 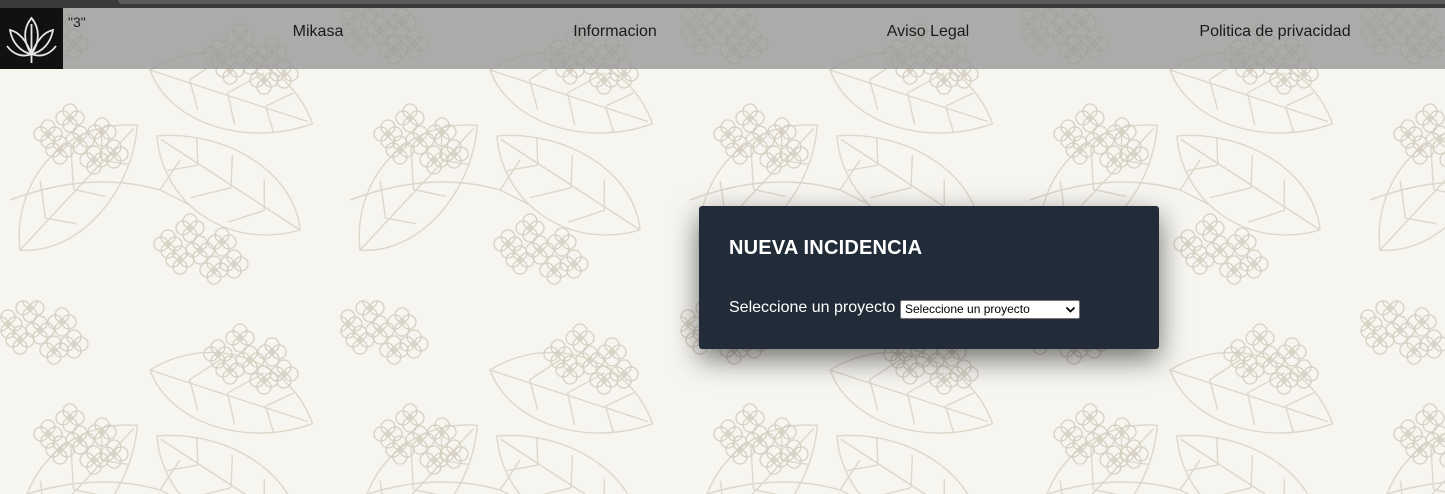 I want to click on dialog-title: NUEVA INCIDENCIA, so click(x=826, y=248).